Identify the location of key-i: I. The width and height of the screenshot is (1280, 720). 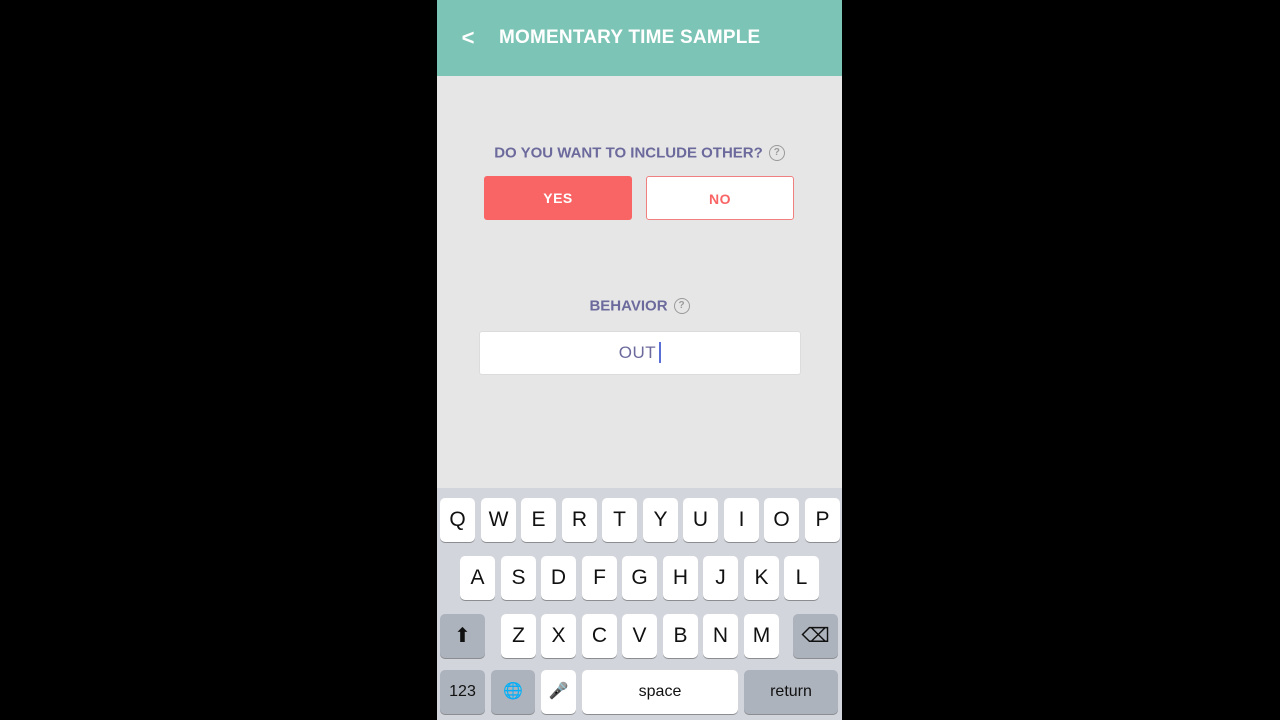
(741, 520).